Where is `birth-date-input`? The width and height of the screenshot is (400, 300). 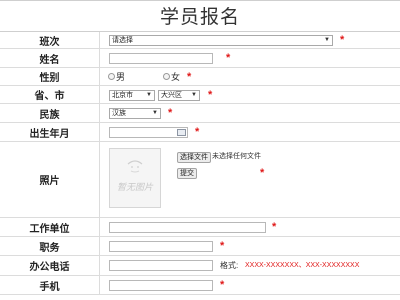 birth-date-input is located at coordinates (148, 132).